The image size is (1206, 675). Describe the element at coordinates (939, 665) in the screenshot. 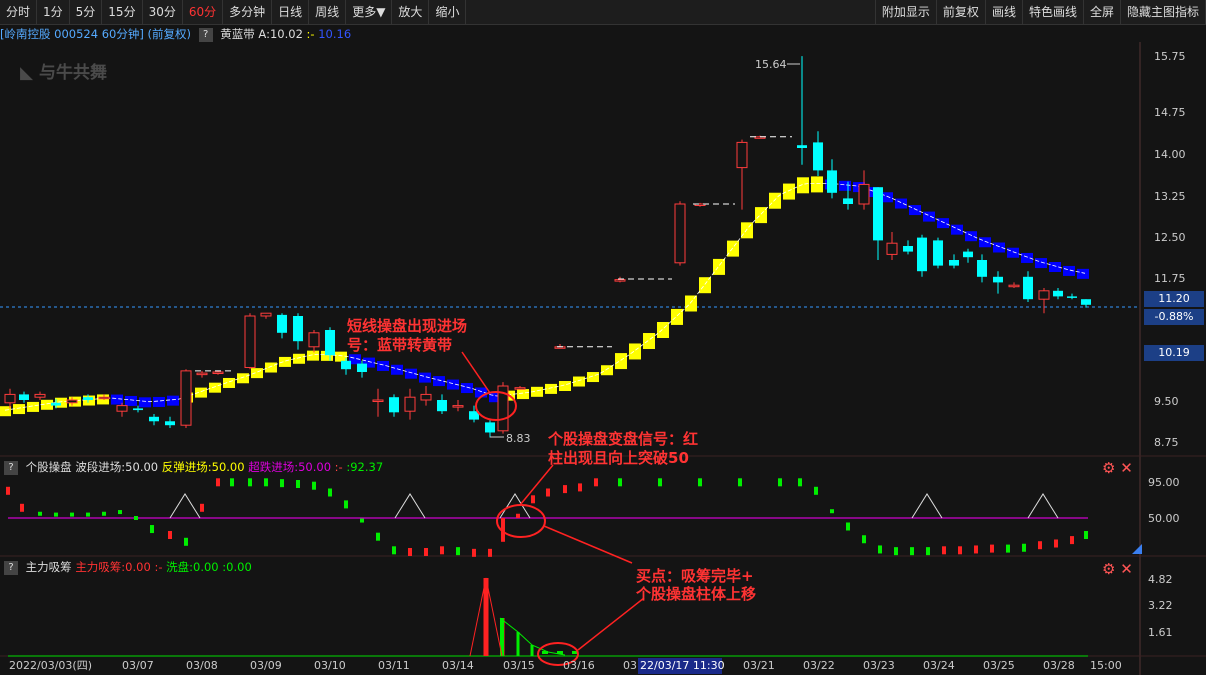

I see `date-label: 03/24` at that location.